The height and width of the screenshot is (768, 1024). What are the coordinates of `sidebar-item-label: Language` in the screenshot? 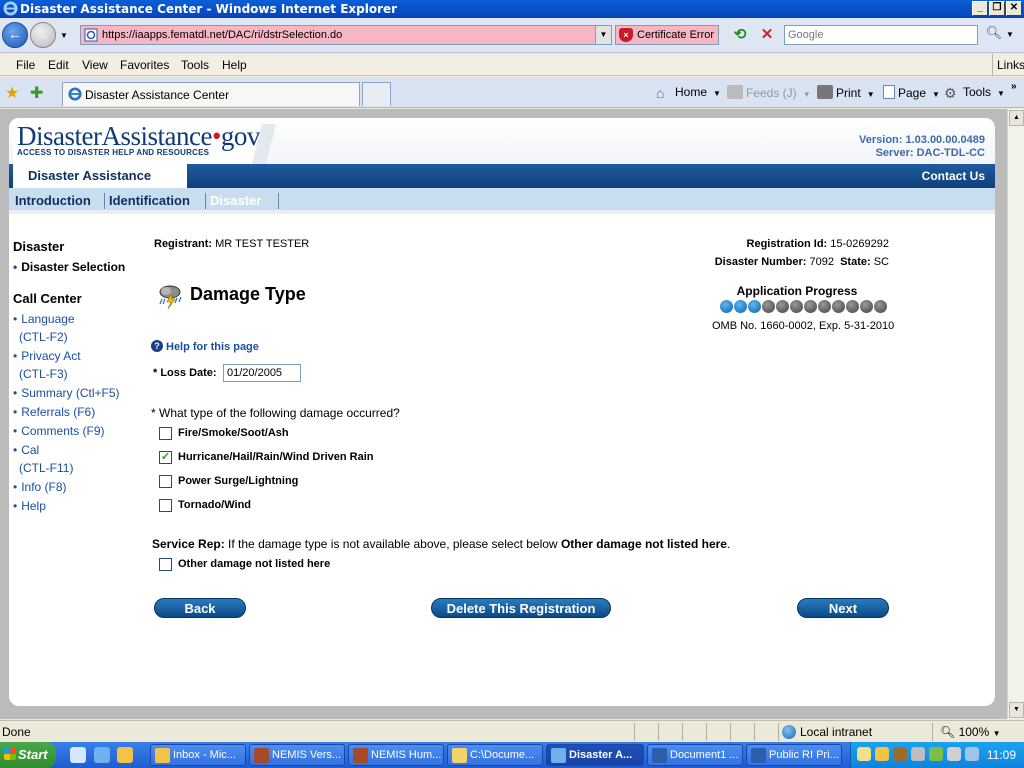 It's located at (48, 319).